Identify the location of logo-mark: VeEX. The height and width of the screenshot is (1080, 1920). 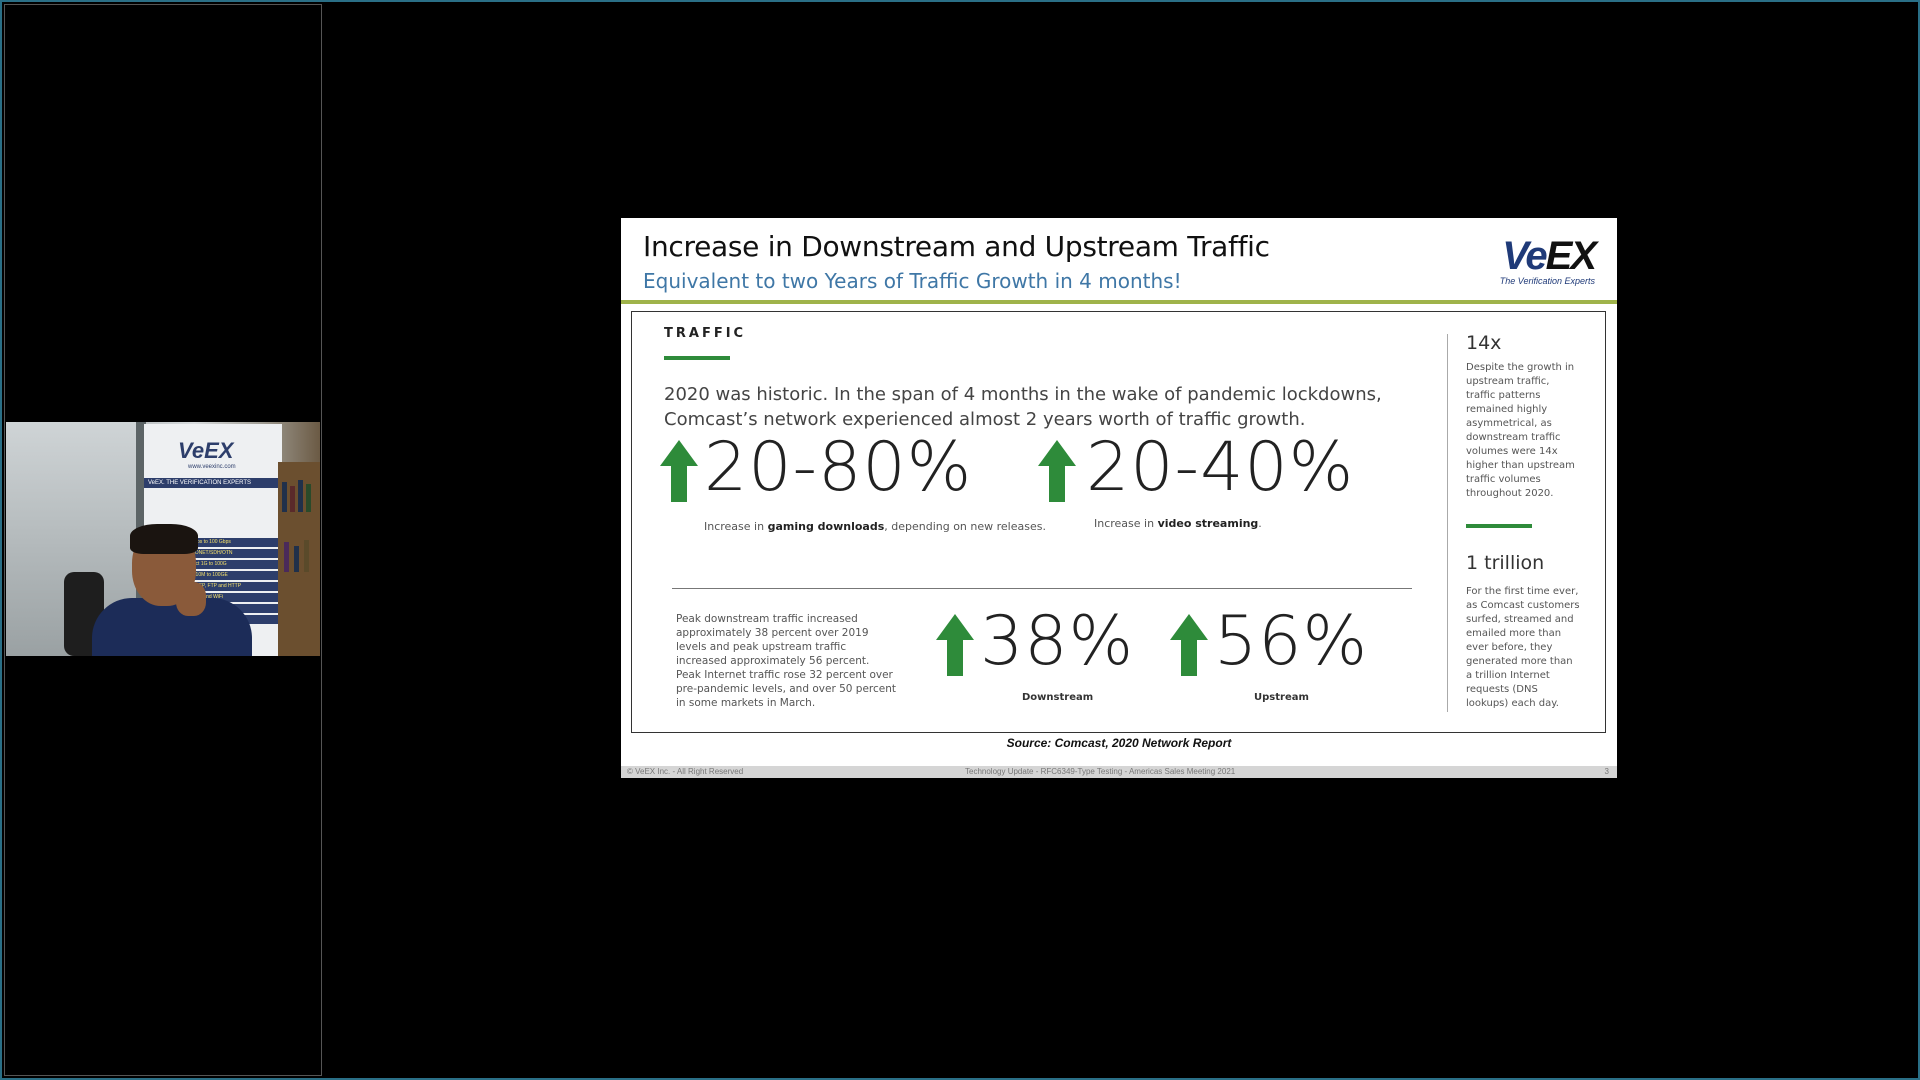
(1548, 256).